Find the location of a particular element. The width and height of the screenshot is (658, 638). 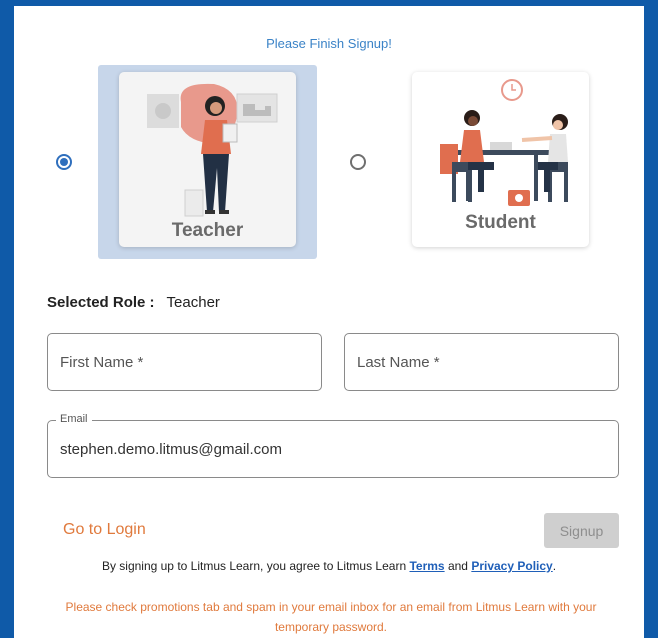

selected-role-label: Selected Role : is located at coordinates (101, 302).